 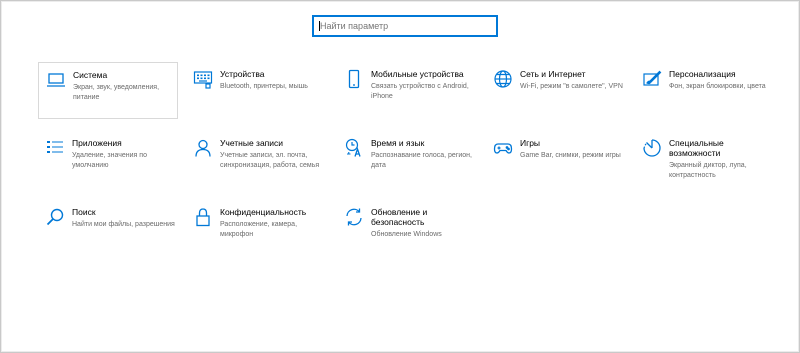 What do you see at coordinates (55, 217) in the screenshot?
I see `magnifier-icon` at bounding box center [55, 217].